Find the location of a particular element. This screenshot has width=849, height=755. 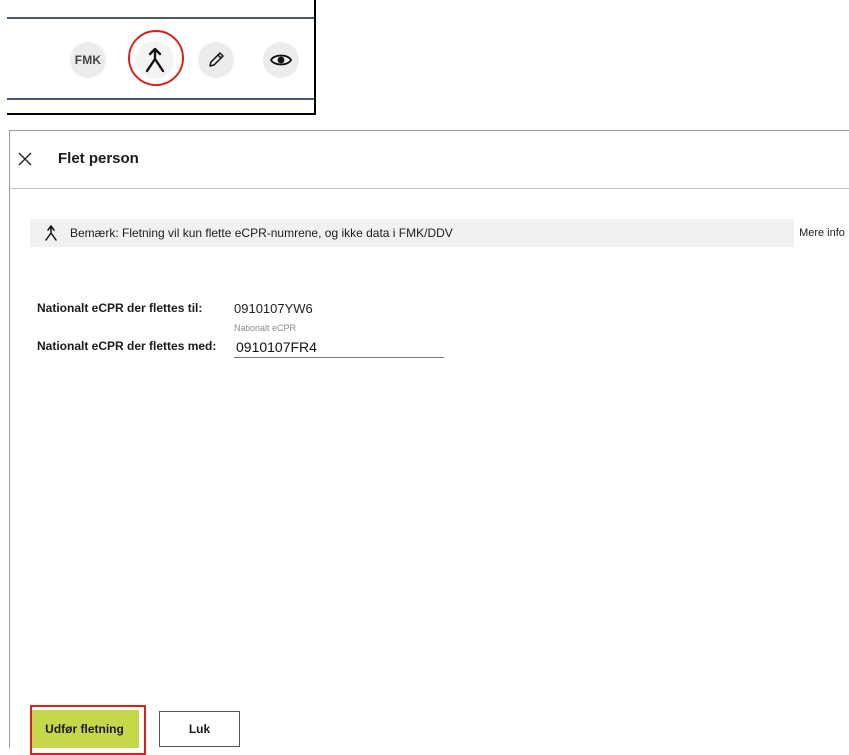

toolbar-divider-bottom is located at coordinates (160, 99).